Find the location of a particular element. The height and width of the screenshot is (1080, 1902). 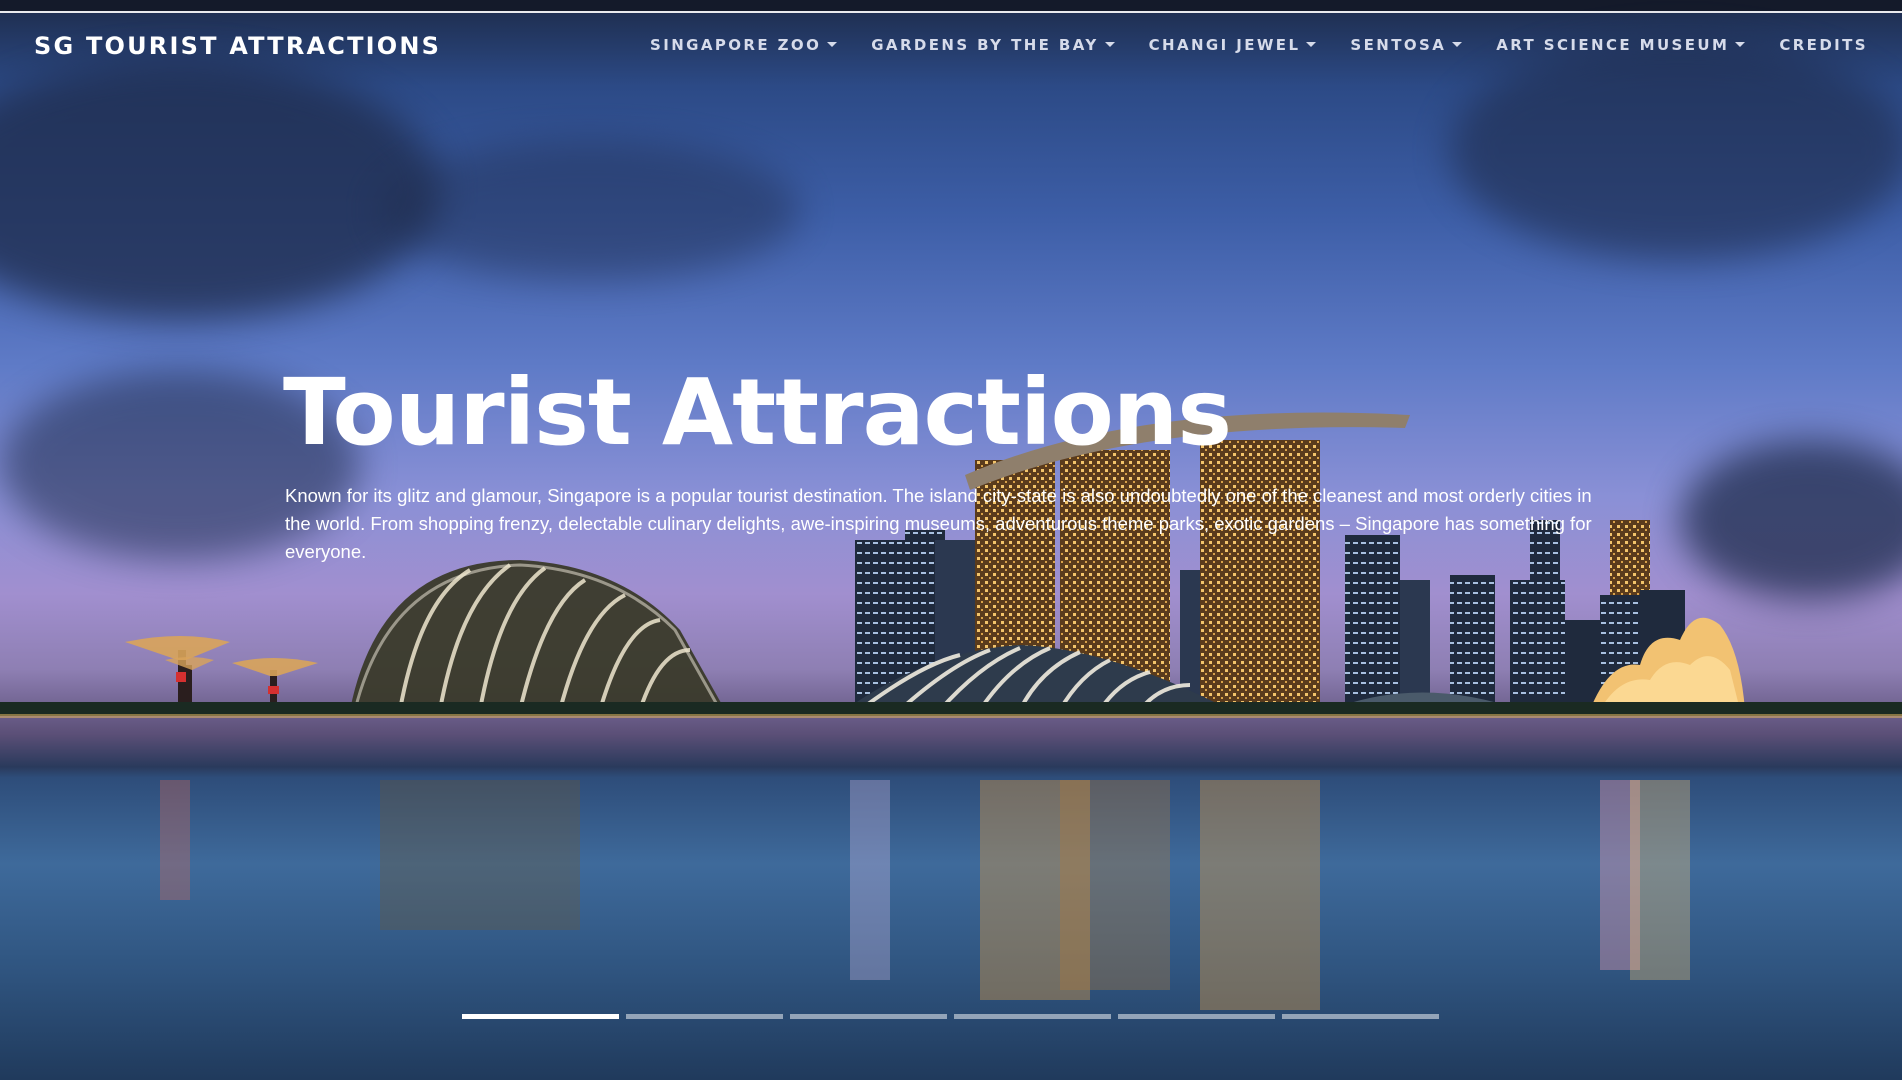

nav-item-label: SENTOSA is located at coordinates (1398, 45).